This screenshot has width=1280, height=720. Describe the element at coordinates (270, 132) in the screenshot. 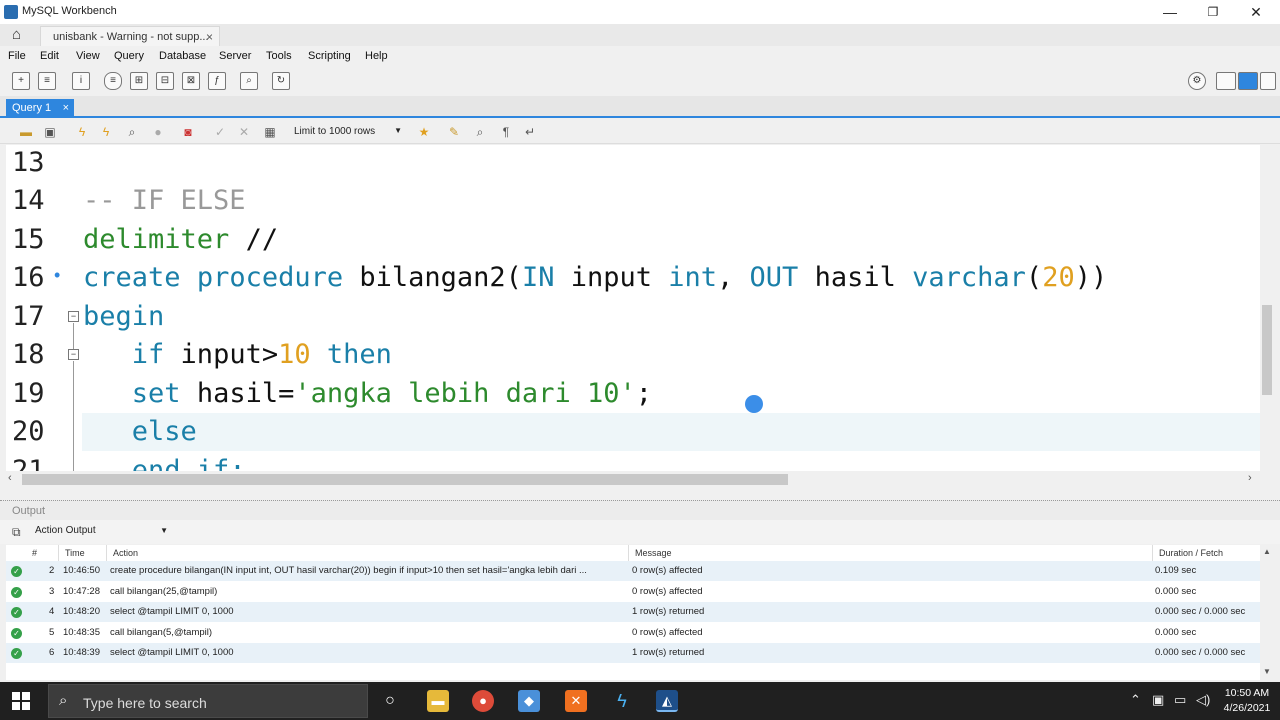

I see `autocommit-icon: ▦` at that location.